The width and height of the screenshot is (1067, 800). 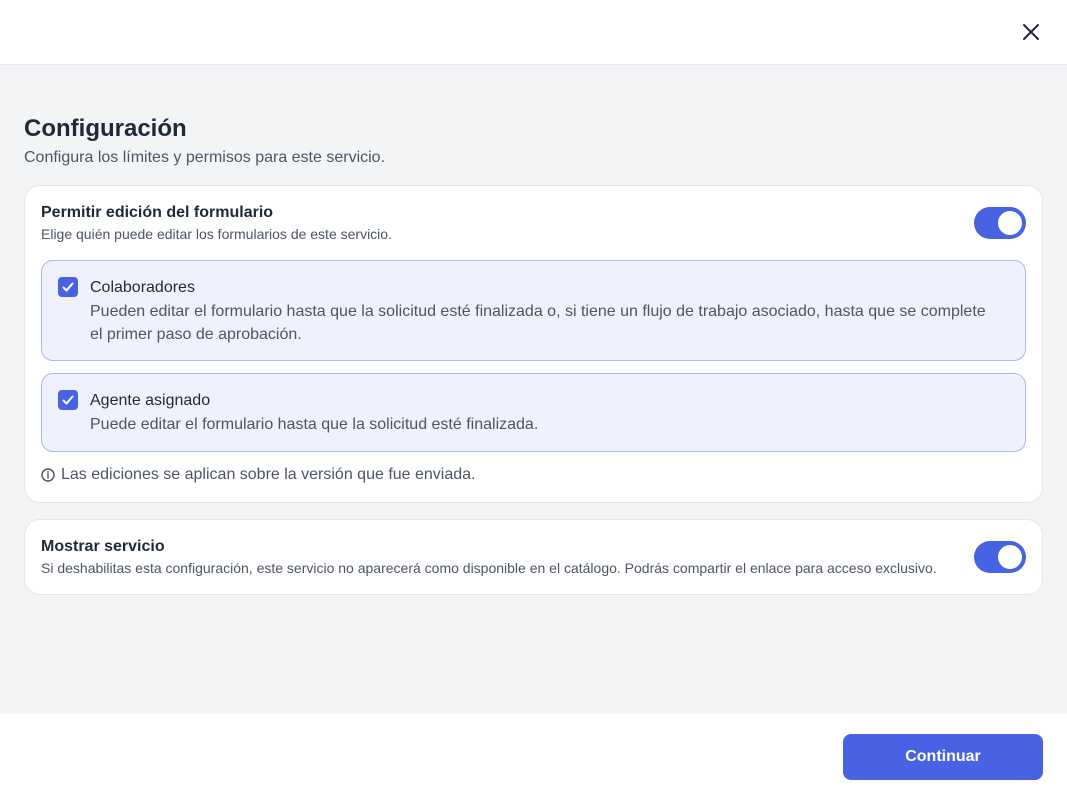 What do you see at coordinates (48, 475) in the screenshot?
I see `info-icon` at bounding box center [48, 475].